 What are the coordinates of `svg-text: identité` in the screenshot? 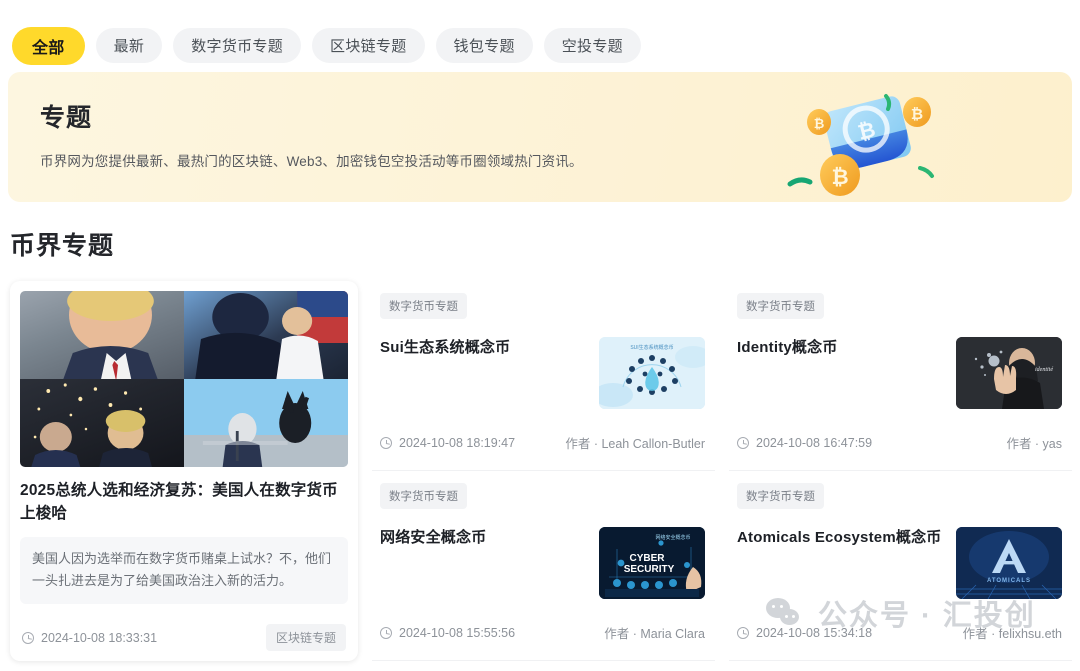 It's located at (1044, 370).